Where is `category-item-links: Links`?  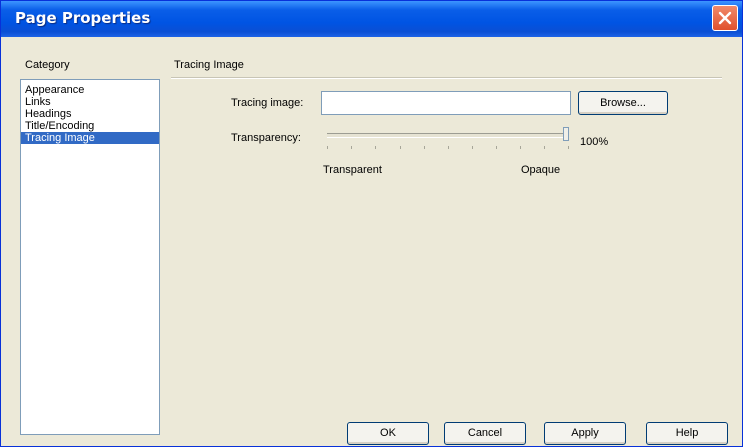 category-item-links: Links is located at coordinates (90, 102).